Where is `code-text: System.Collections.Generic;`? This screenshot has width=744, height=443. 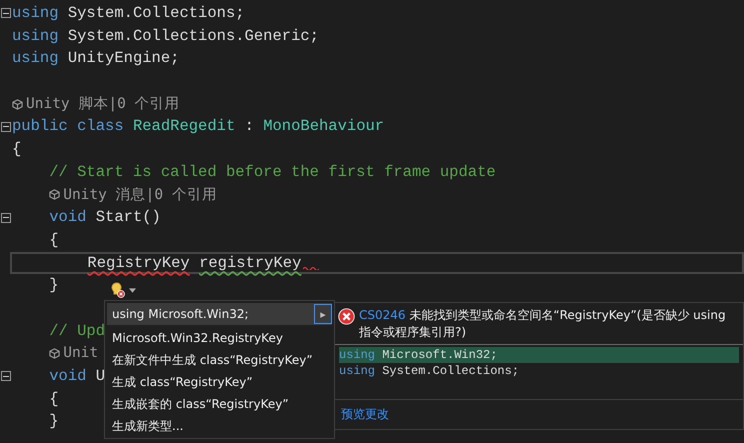
code-text: System.Collections.Generic; is located at coordinates (193, 36).